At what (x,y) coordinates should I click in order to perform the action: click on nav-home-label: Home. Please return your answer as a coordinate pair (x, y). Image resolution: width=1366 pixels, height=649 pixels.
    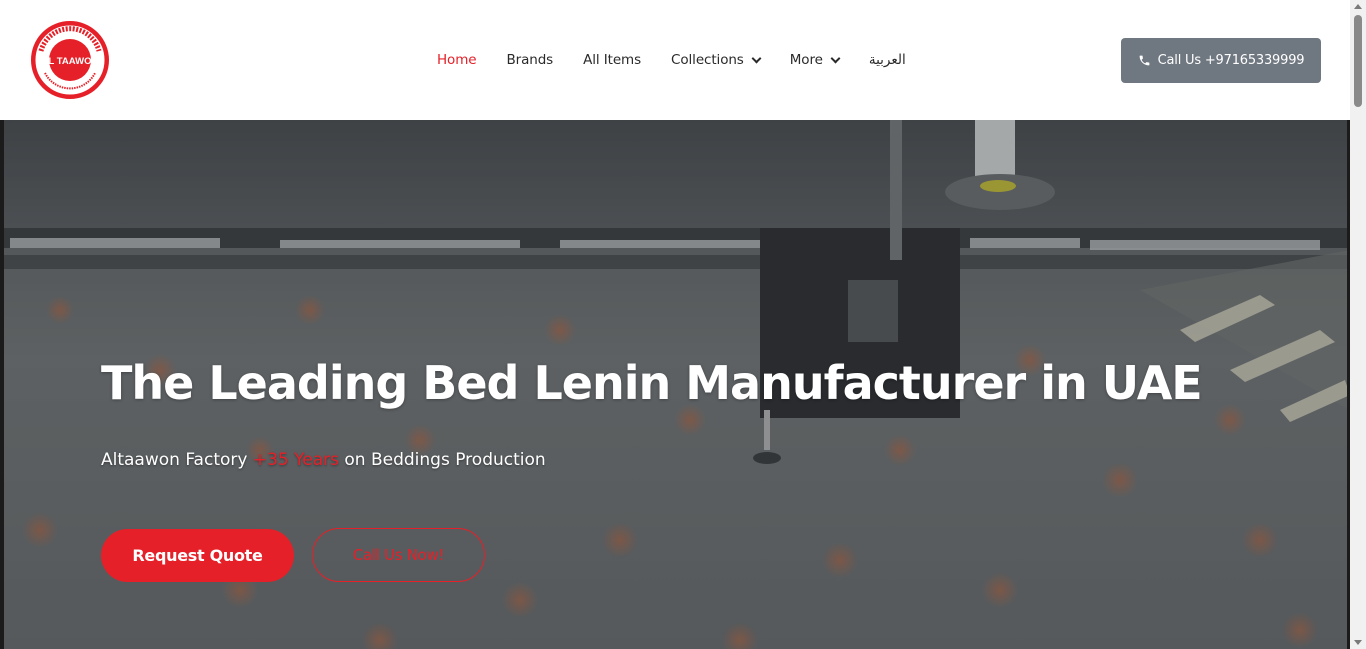
    Looking at the image, I should click on (457, 60).